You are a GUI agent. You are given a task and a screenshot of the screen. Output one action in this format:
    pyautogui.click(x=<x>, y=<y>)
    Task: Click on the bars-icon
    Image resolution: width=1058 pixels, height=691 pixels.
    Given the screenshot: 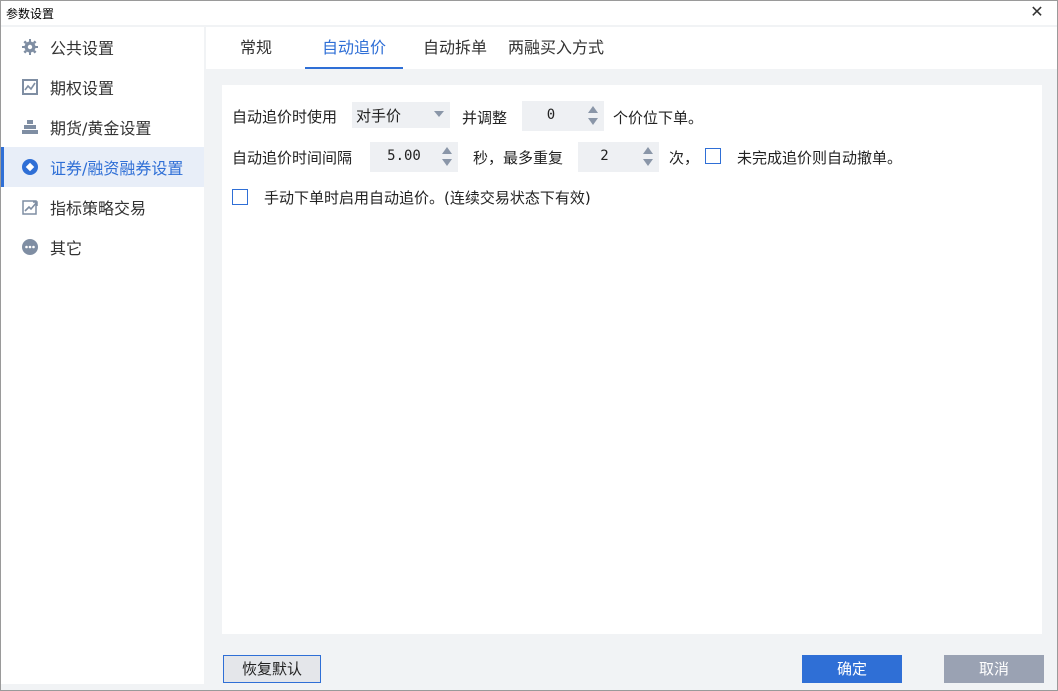 What is the action you would take?
    pyautogui.click(x=30, y=127)
    